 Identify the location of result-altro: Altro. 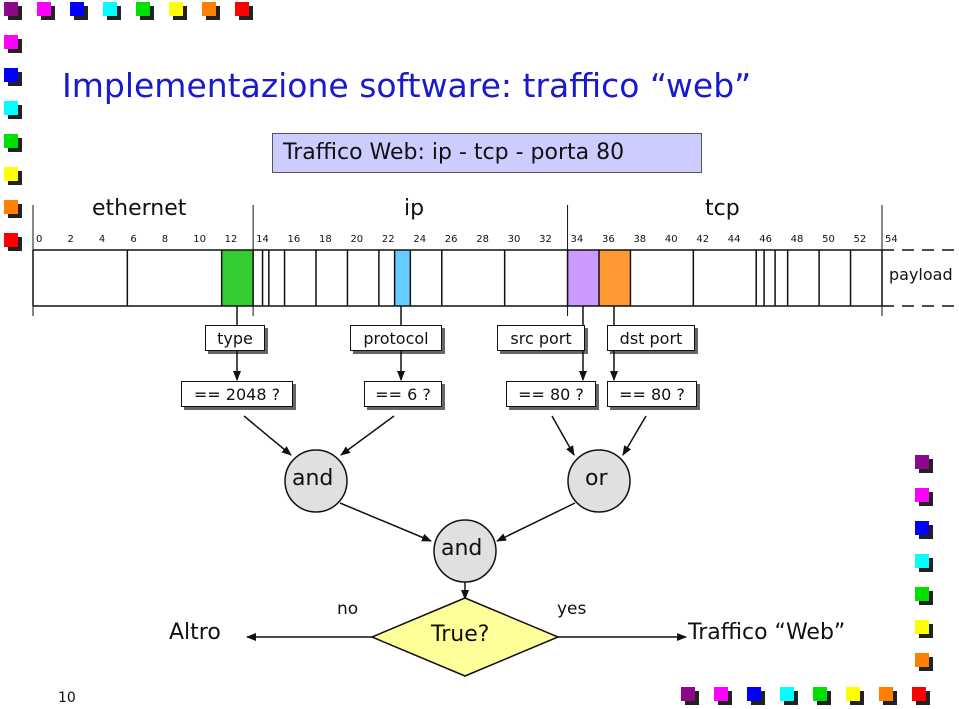
(195, 632).